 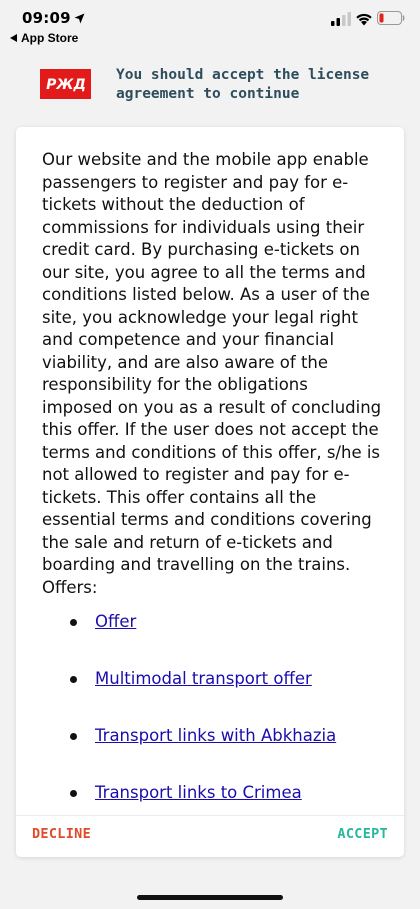 What do you see at coordinates (362, 834) in the screenshot?
I see `accept-button: ACCEPT` at bounding box center [362, 834].